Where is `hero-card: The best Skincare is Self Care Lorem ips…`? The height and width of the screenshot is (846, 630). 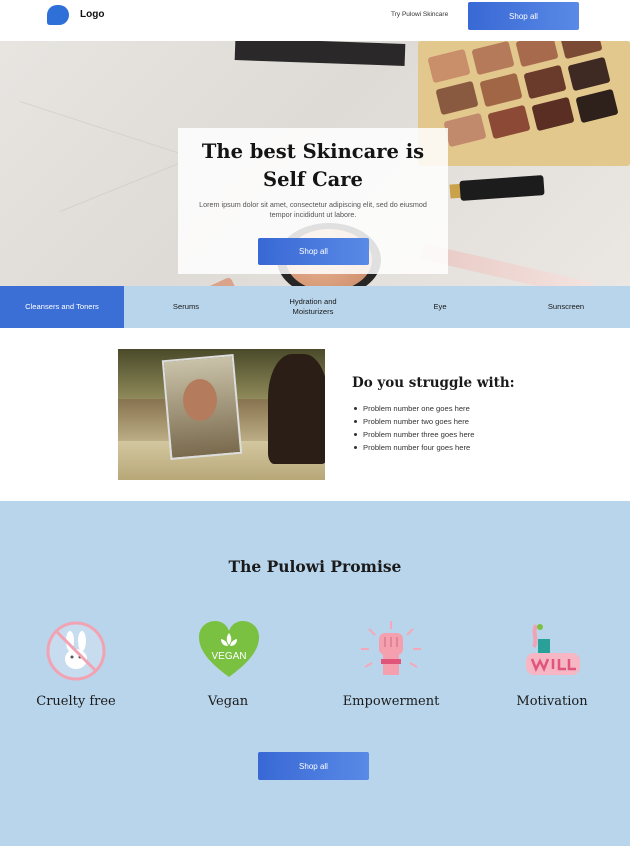
hero-card: The best Skincare is Self Care Lorem ips… is located at coordinates (313, 201).